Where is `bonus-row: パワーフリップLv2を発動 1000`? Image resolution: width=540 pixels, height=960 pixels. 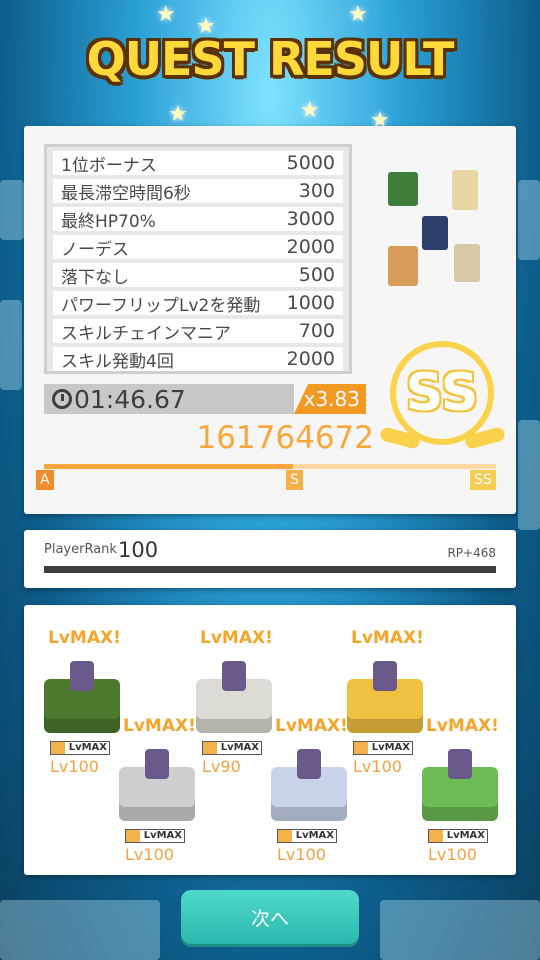 bonus-row: パワーフリップLv2を発動 1000 is located at coordinates (198, 303).